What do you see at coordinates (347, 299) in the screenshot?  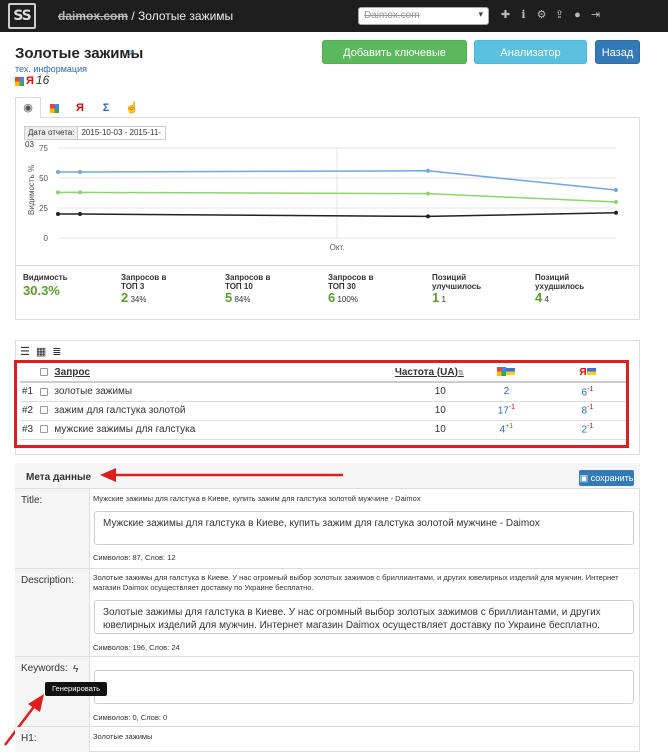 I see `stat-pct: 100%` at bounding box center [347, 299].